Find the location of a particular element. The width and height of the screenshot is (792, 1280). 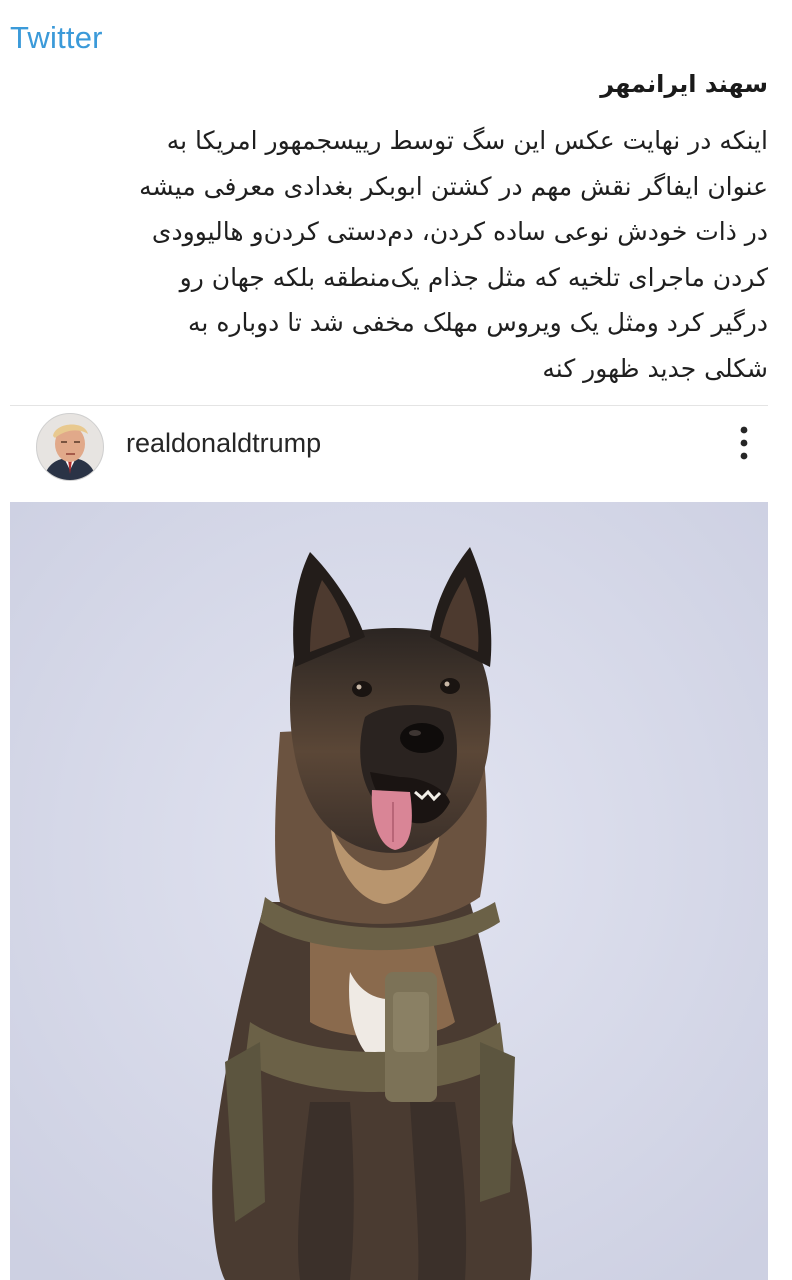

post-body-line: شکلی جدید ظهور کنه is located at coordinates (655, 368).